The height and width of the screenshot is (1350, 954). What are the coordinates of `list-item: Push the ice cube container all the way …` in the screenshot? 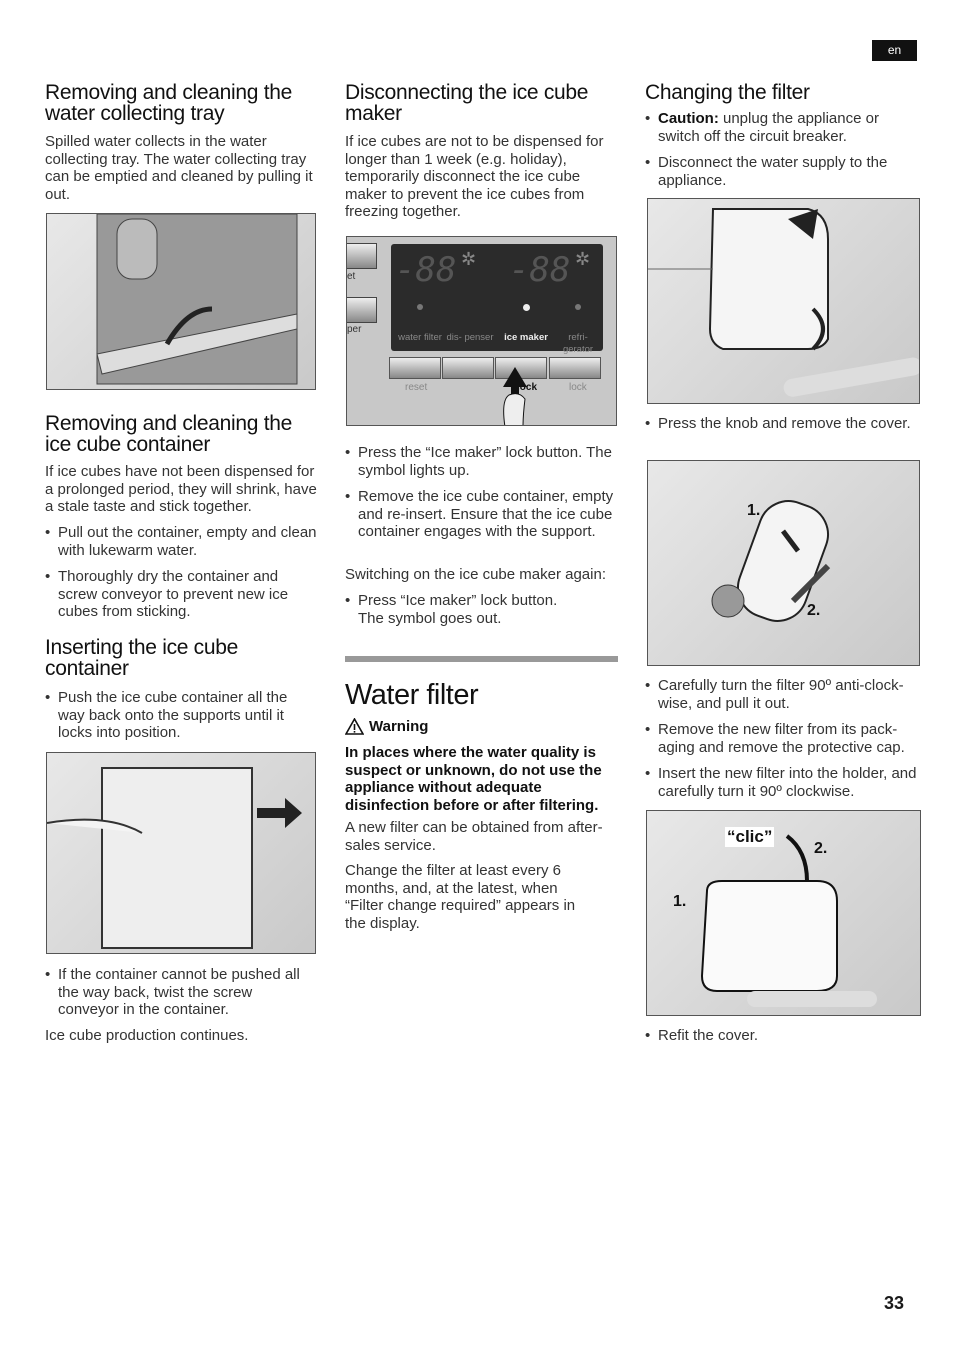 It's located at (181, 715).